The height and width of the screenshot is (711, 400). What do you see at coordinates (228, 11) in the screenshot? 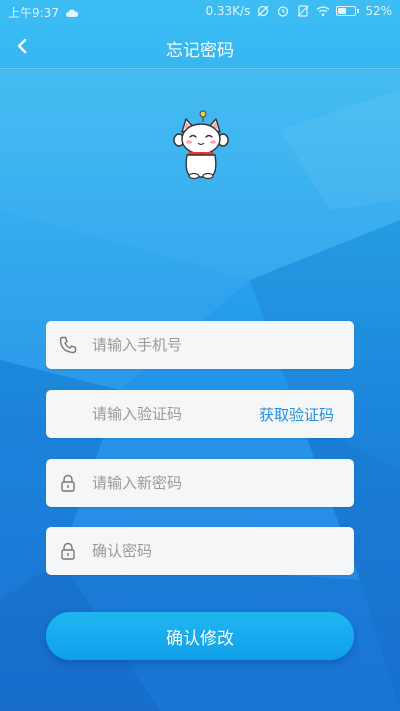
I see `network-speed: 0.33K/s` at bounding box center [228, 11].